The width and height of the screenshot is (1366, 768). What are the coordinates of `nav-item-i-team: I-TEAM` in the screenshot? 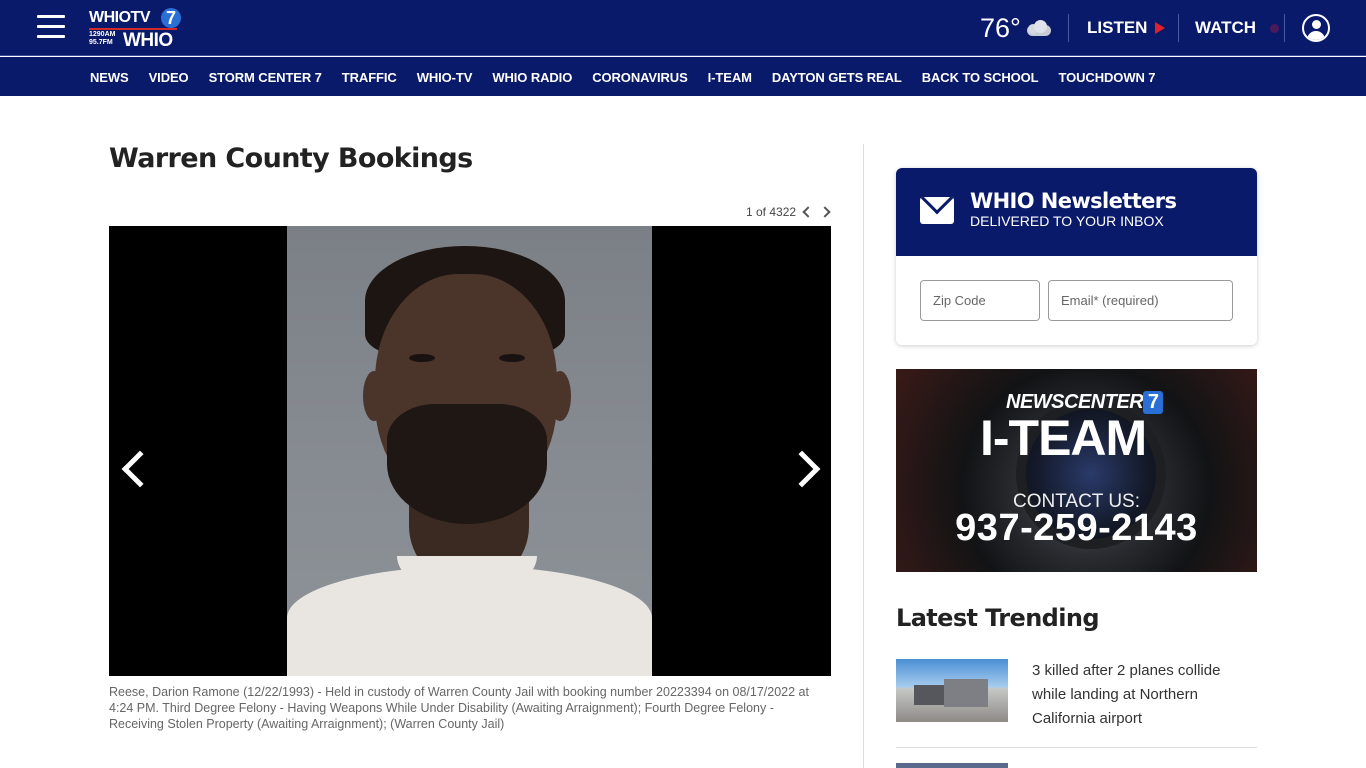 It's located at (730, 77).